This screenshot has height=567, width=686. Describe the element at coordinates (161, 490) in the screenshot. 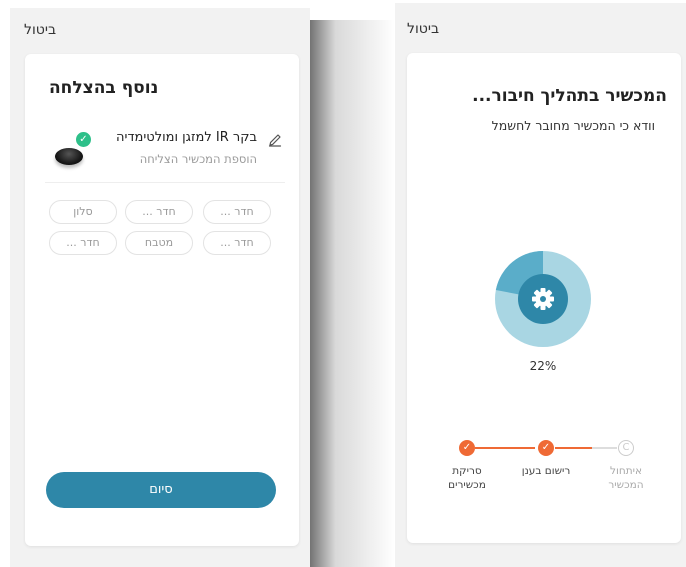

I see `finish-button: סיום` at that location.